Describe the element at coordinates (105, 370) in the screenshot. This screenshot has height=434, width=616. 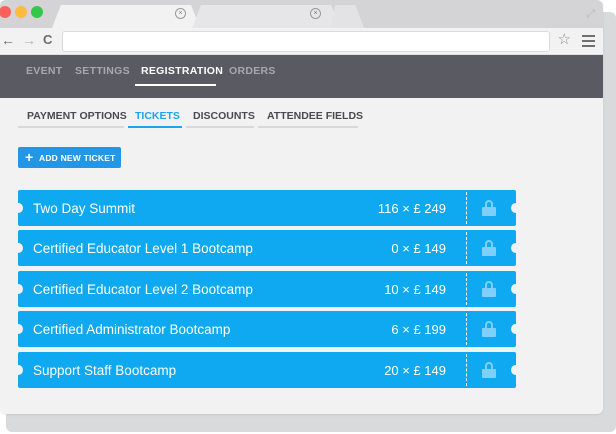
I see `ticket-name: Support Staff Bootcamp` at that location.